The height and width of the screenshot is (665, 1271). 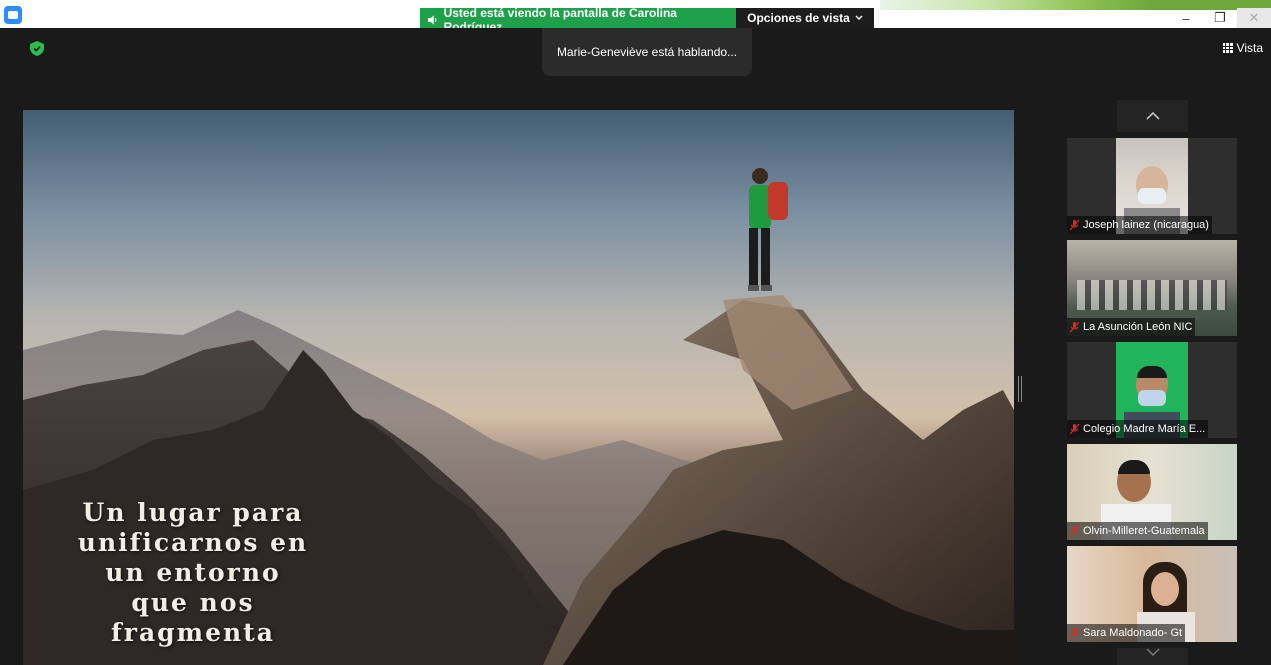 I want to click on participant-tile: Joseph lainez (nicaragua), so click(x=1152, y=186).